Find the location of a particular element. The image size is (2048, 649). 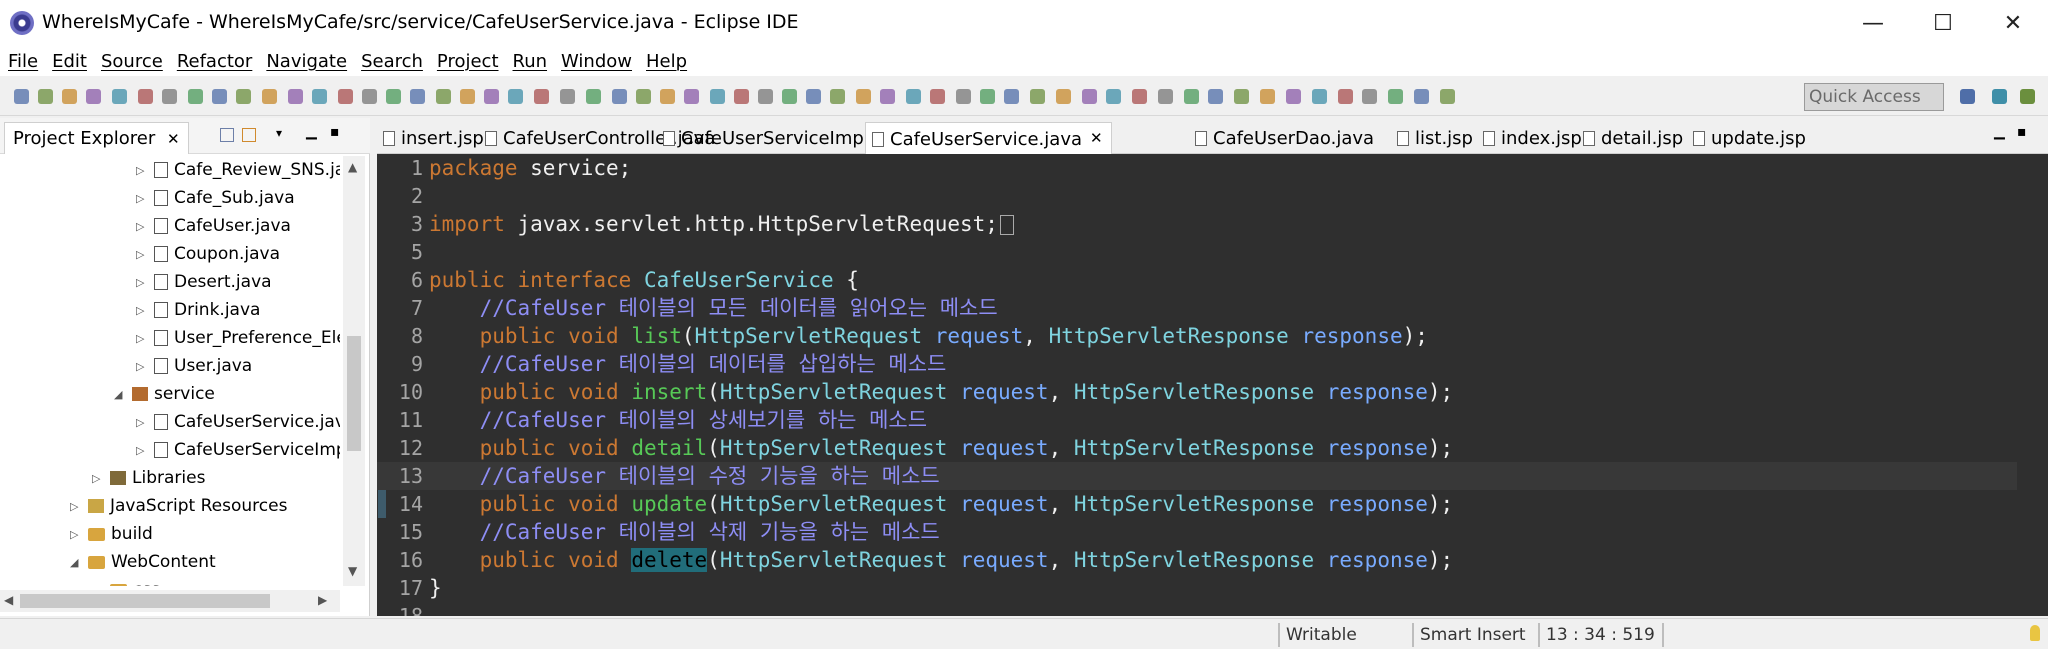

code-line: 5 is located at coordinates (1197, 252).